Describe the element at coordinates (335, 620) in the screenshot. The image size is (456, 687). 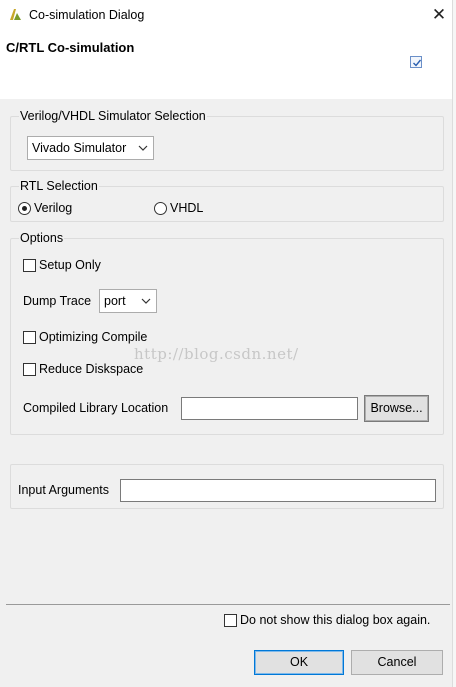
I see `dont-show-again-label: Do not show this dialog box again.` at that location.